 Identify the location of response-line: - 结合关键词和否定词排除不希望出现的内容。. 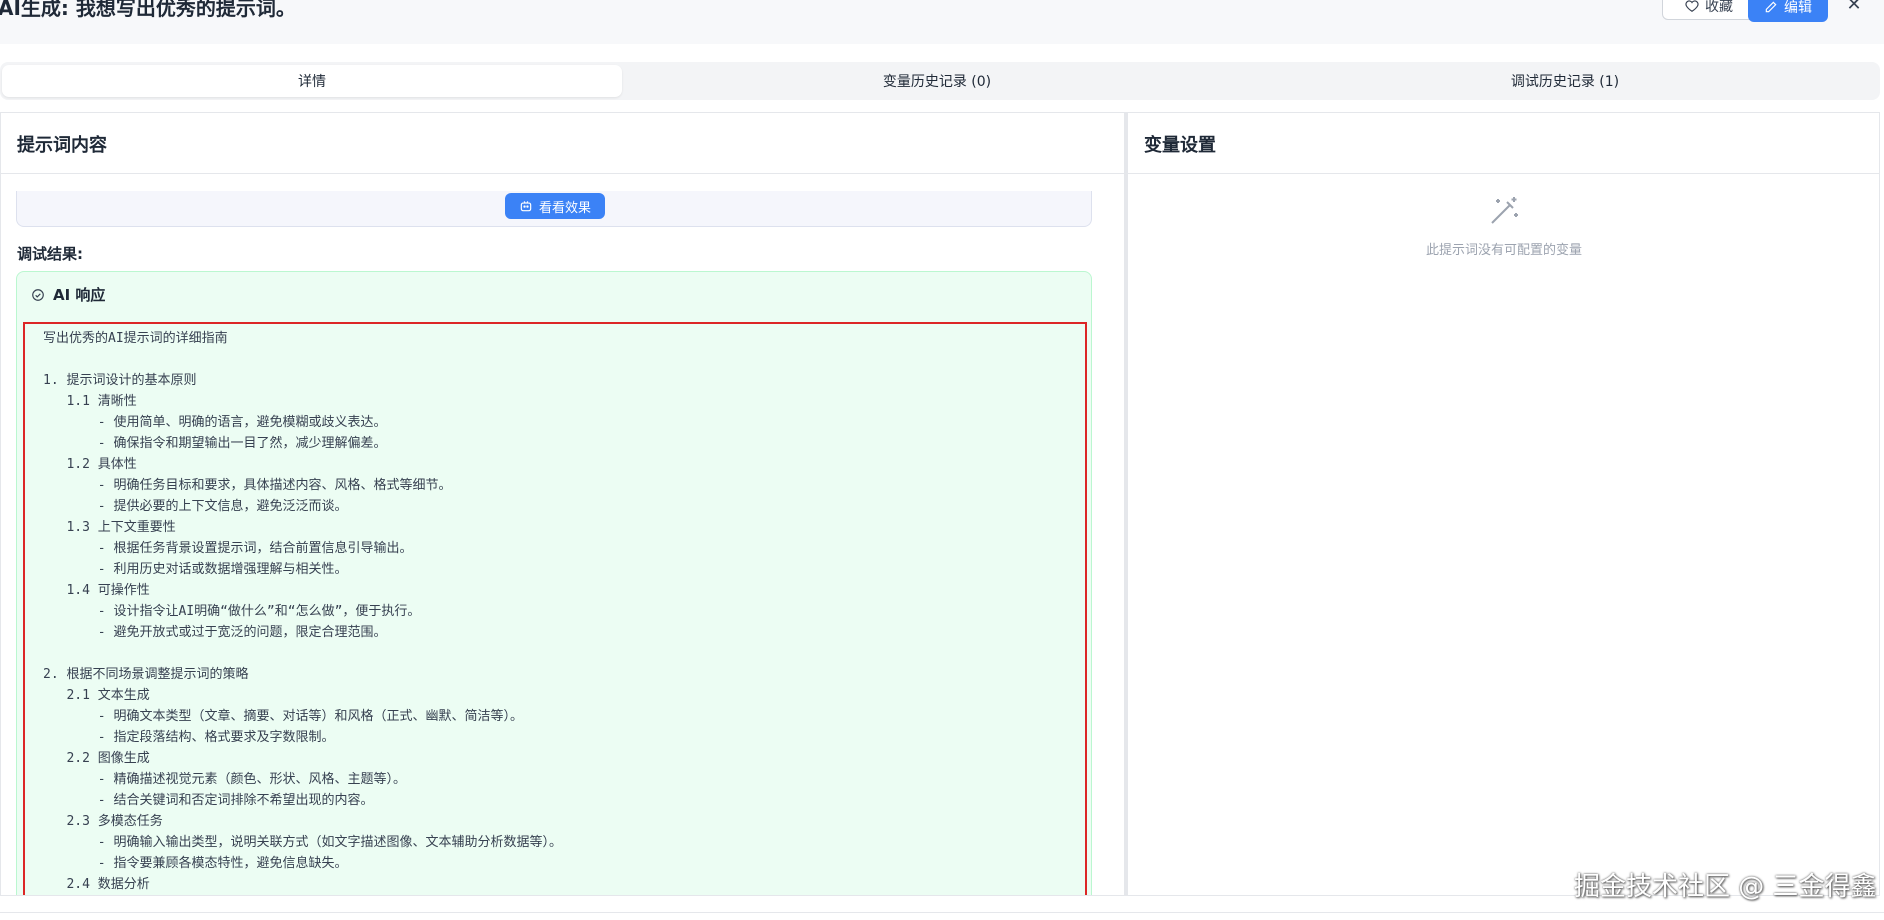
(208, 800).